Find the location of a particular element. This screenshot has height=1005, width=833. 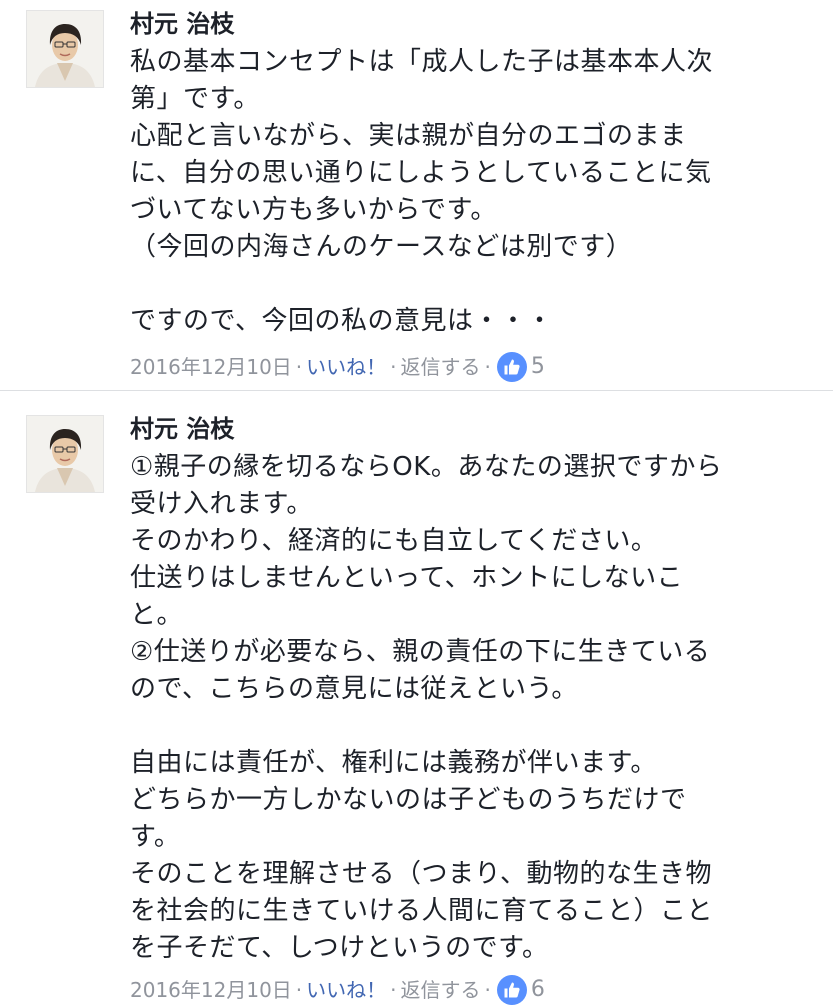

text-line: ②仕送りが必要なら、親の責任の下に生きている is located at coordinates (420, 652).